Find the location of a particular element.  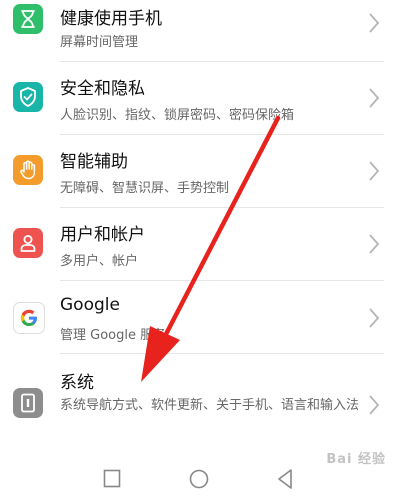

watermark: Bai 经验 is located at coordinates (356, 459).